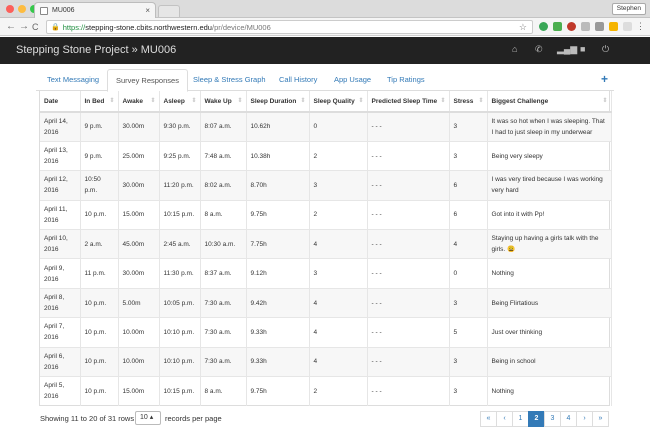 The height and width of the screenshot is (437, 650). What do you see at coordinates (148, 27) in the screenshot?
I see `url-host: stepping-stone.cbits.northwestern.edu` at bounding box center [148, 27].